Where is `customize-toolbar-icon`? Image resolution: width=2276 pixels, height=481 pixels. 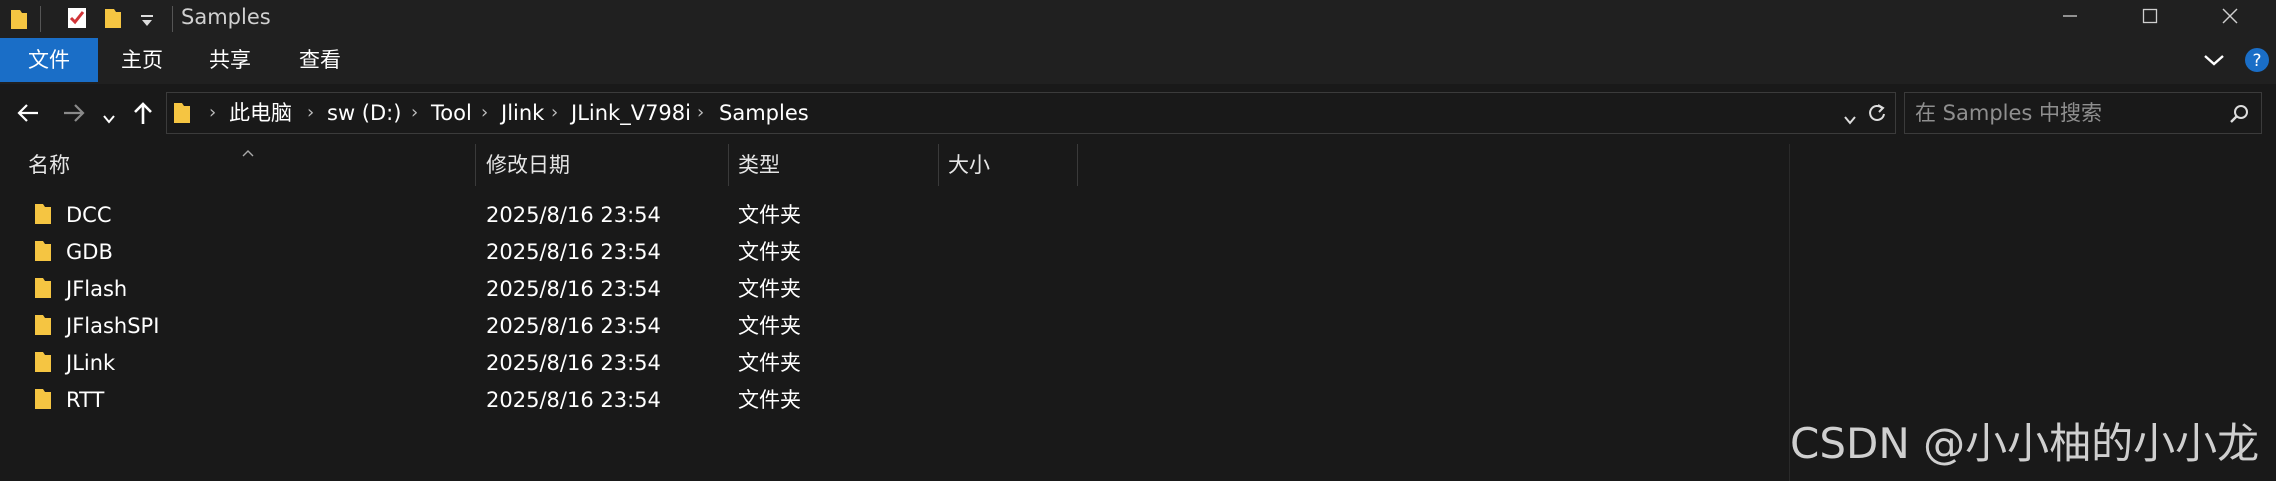 customize-toolbar-icon is located at coordinates (147, 21).